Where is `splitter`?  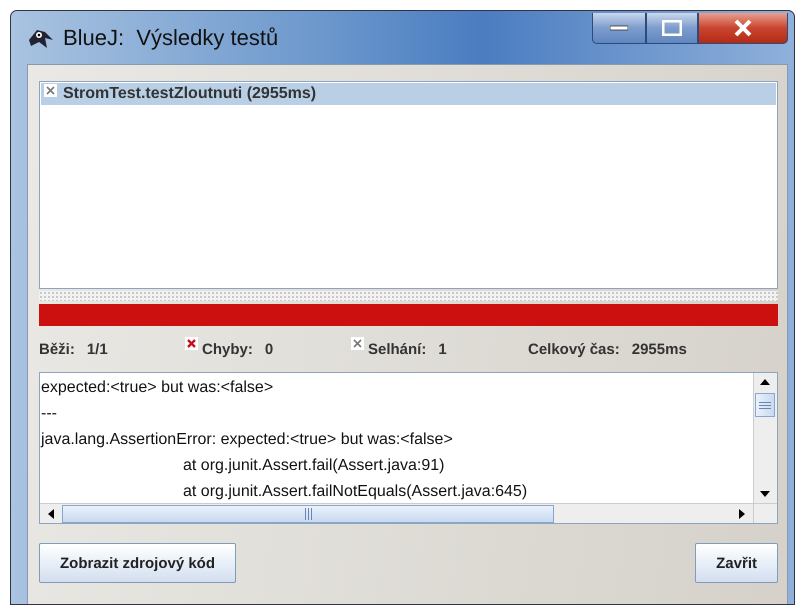
splitter is located at coordinates (408, 296).